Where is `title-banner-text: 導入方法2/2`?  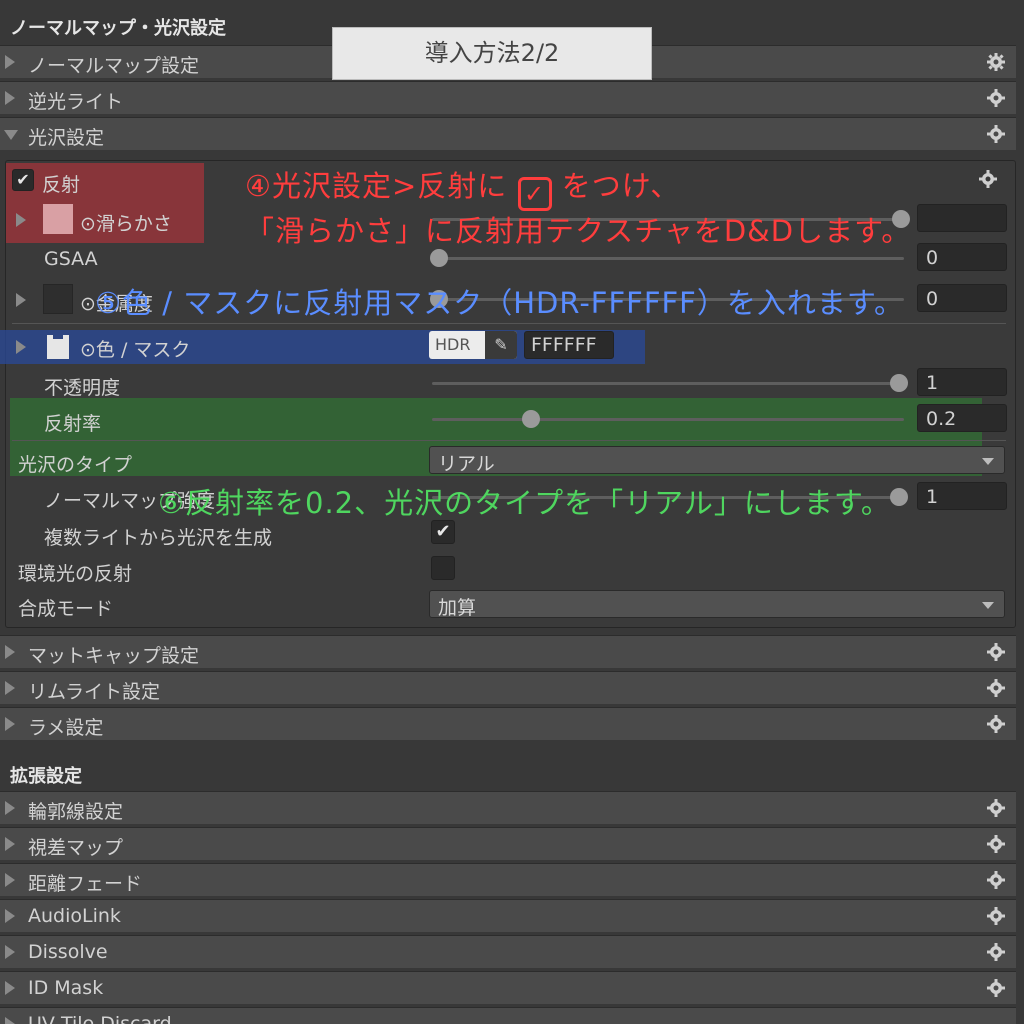
title-banner-text: 導入方法2/2 is located at coordinates (492, 53).